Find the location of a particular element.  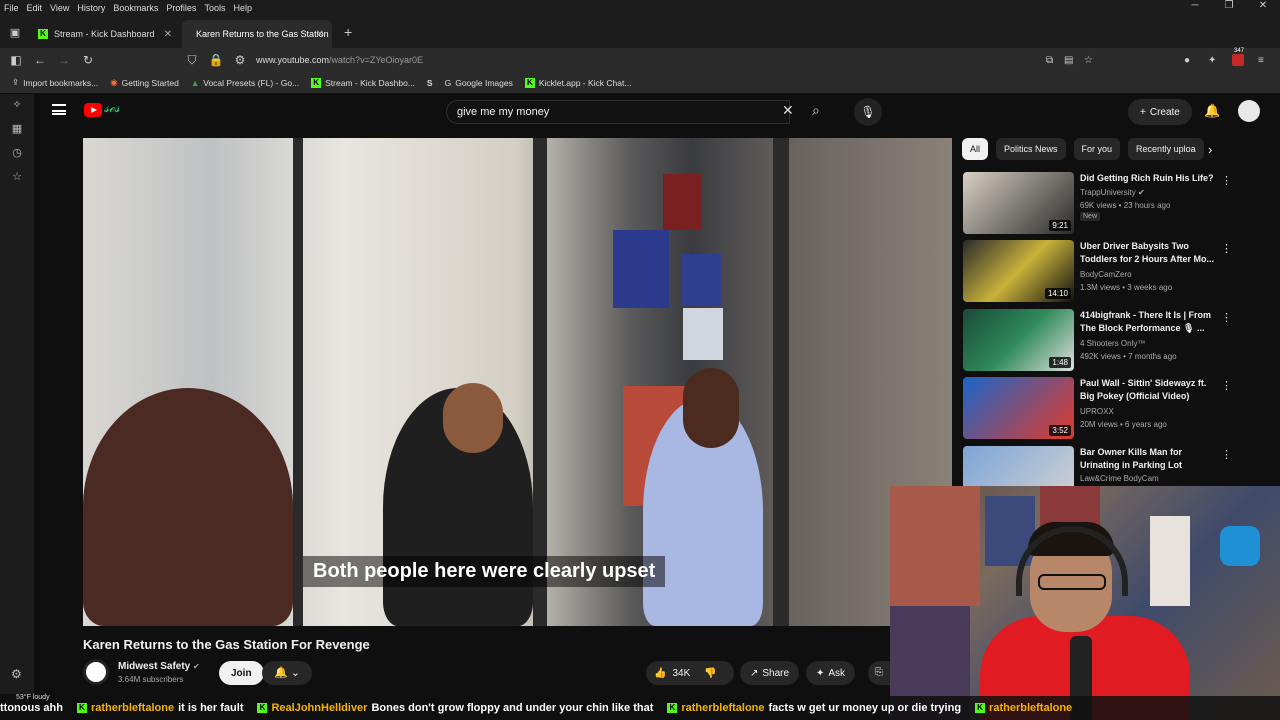

menu-tools: Tools is located at coordinates (214, 8).